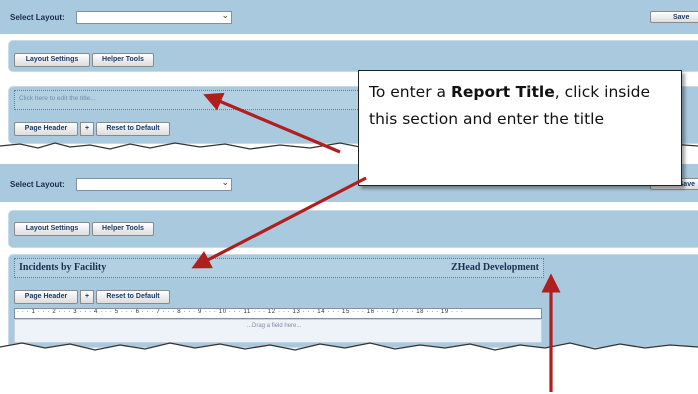 The height and width of the screenshot is (394, 698). What do you see at coordinates (502, 92) in the screenshot?
I see `callout-text-bold: Report Title` at bounding box center [502, 92].